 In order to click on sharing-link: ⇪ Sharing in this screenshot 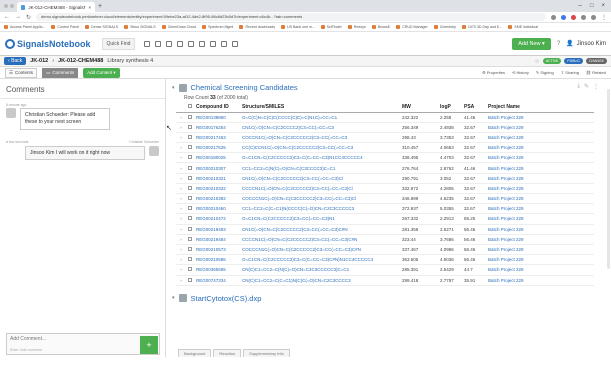, I will do `click(570, 72)`.